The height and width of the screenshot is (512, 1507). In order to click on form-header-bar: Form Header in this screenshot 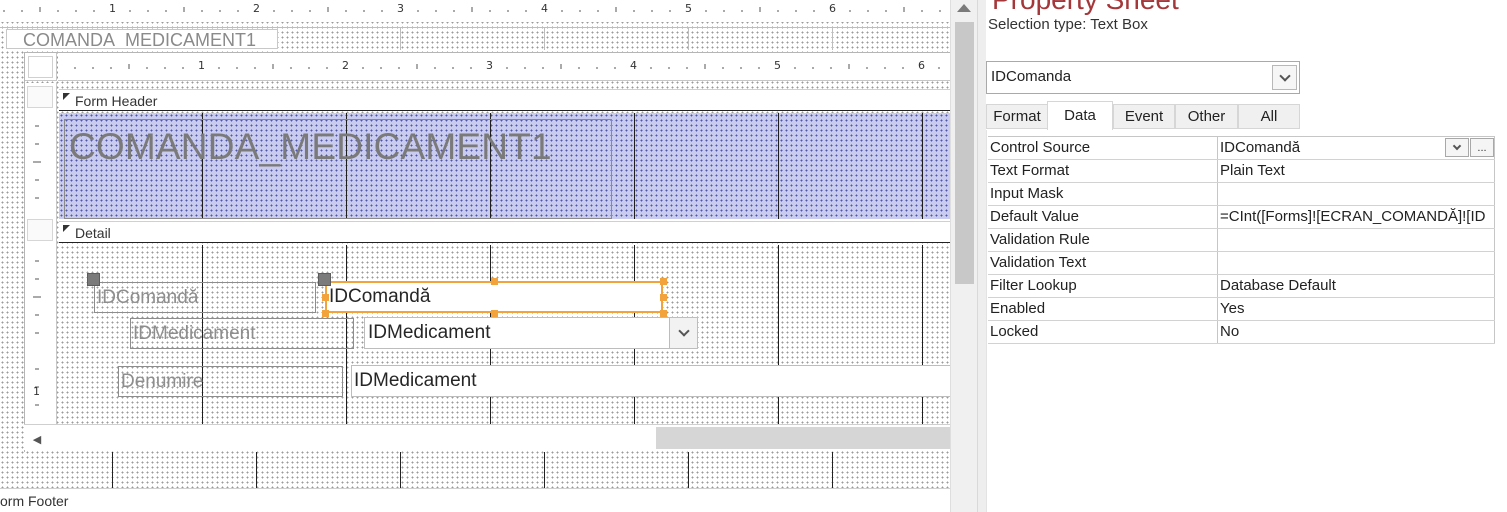, I will do `click(504, 100)`.